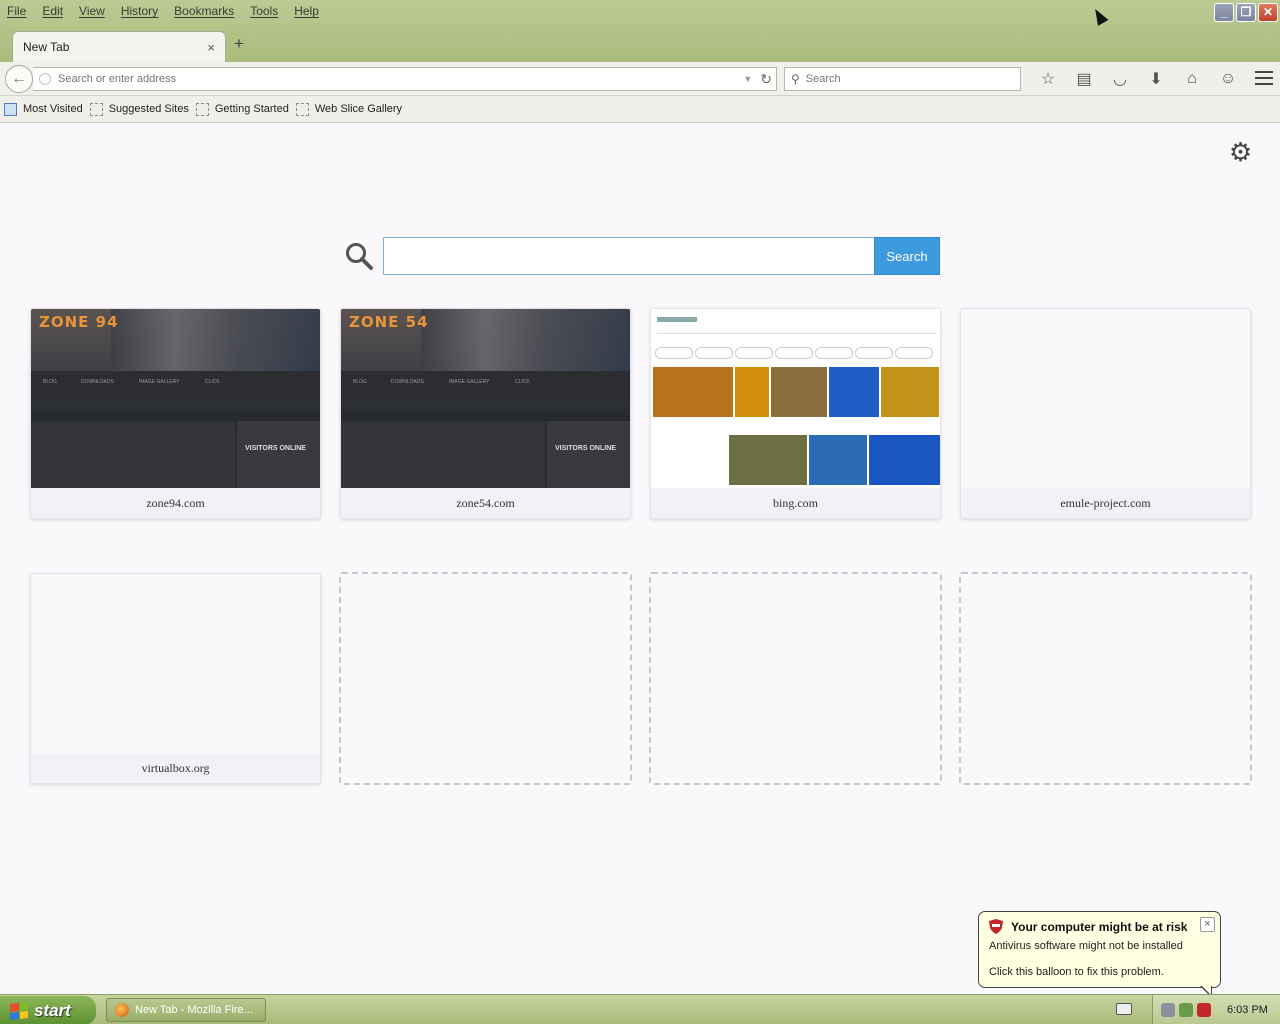  What do you see at coordinates (629, 256) in the screenshot?
I see `ntp-search-input` at bounding box center [629, 256].